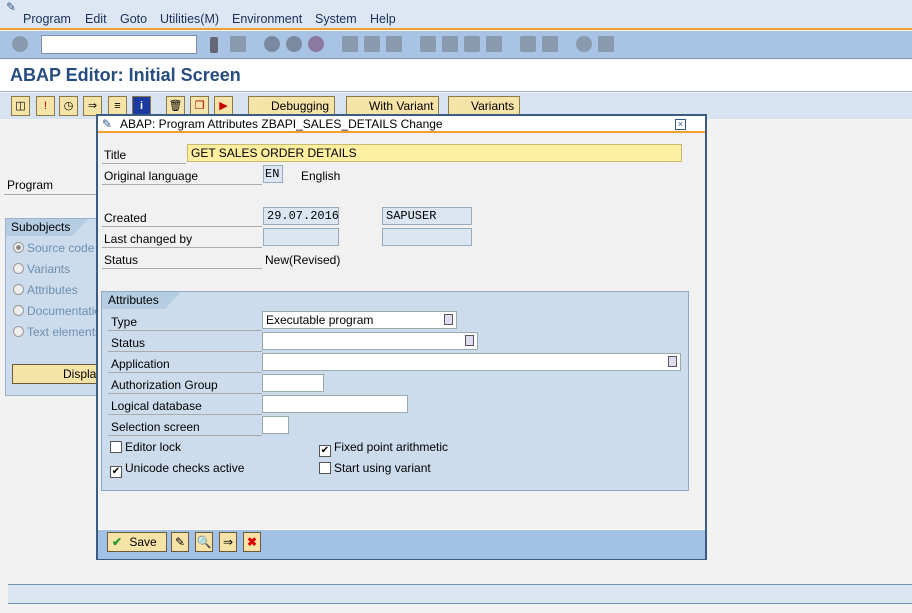 The image size is (912, 613). Describe the element at coordinates (550, 44) in the screenshot. I see `shortcut-icon` at that location.